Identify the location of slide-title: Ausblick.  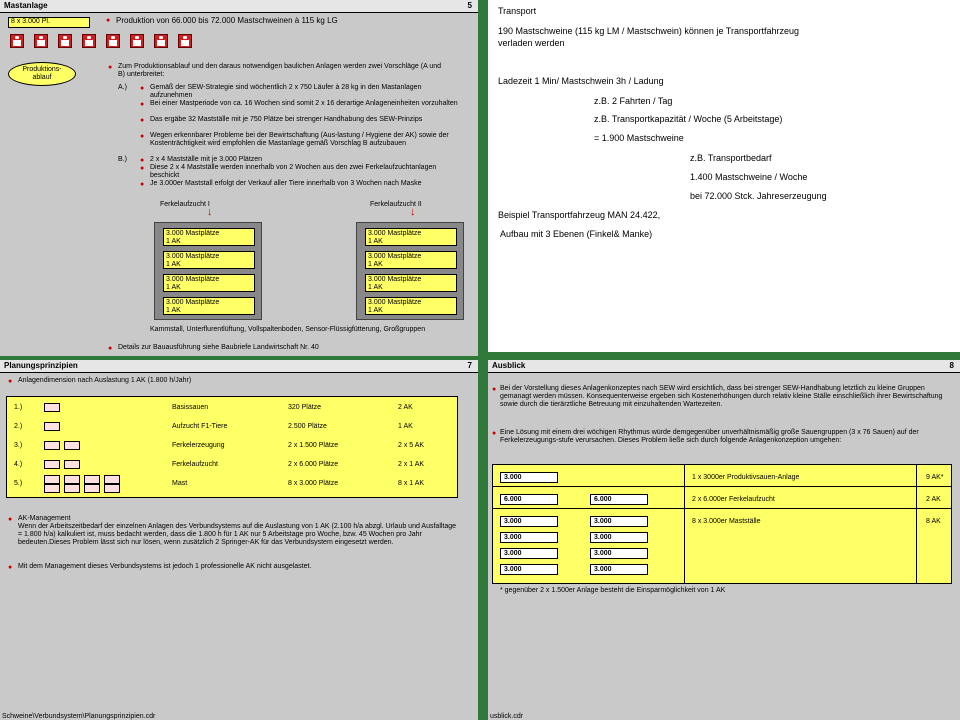
(509, 365).